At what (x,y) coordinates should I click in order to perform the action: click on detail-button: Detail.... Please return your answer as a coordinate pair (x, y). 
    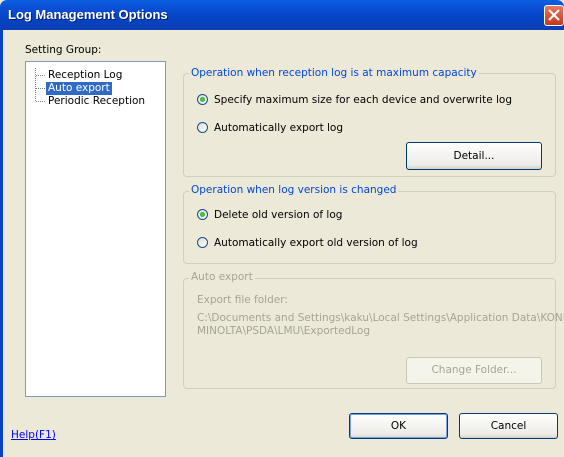
    Looking at the image, I should click on (474, 156).